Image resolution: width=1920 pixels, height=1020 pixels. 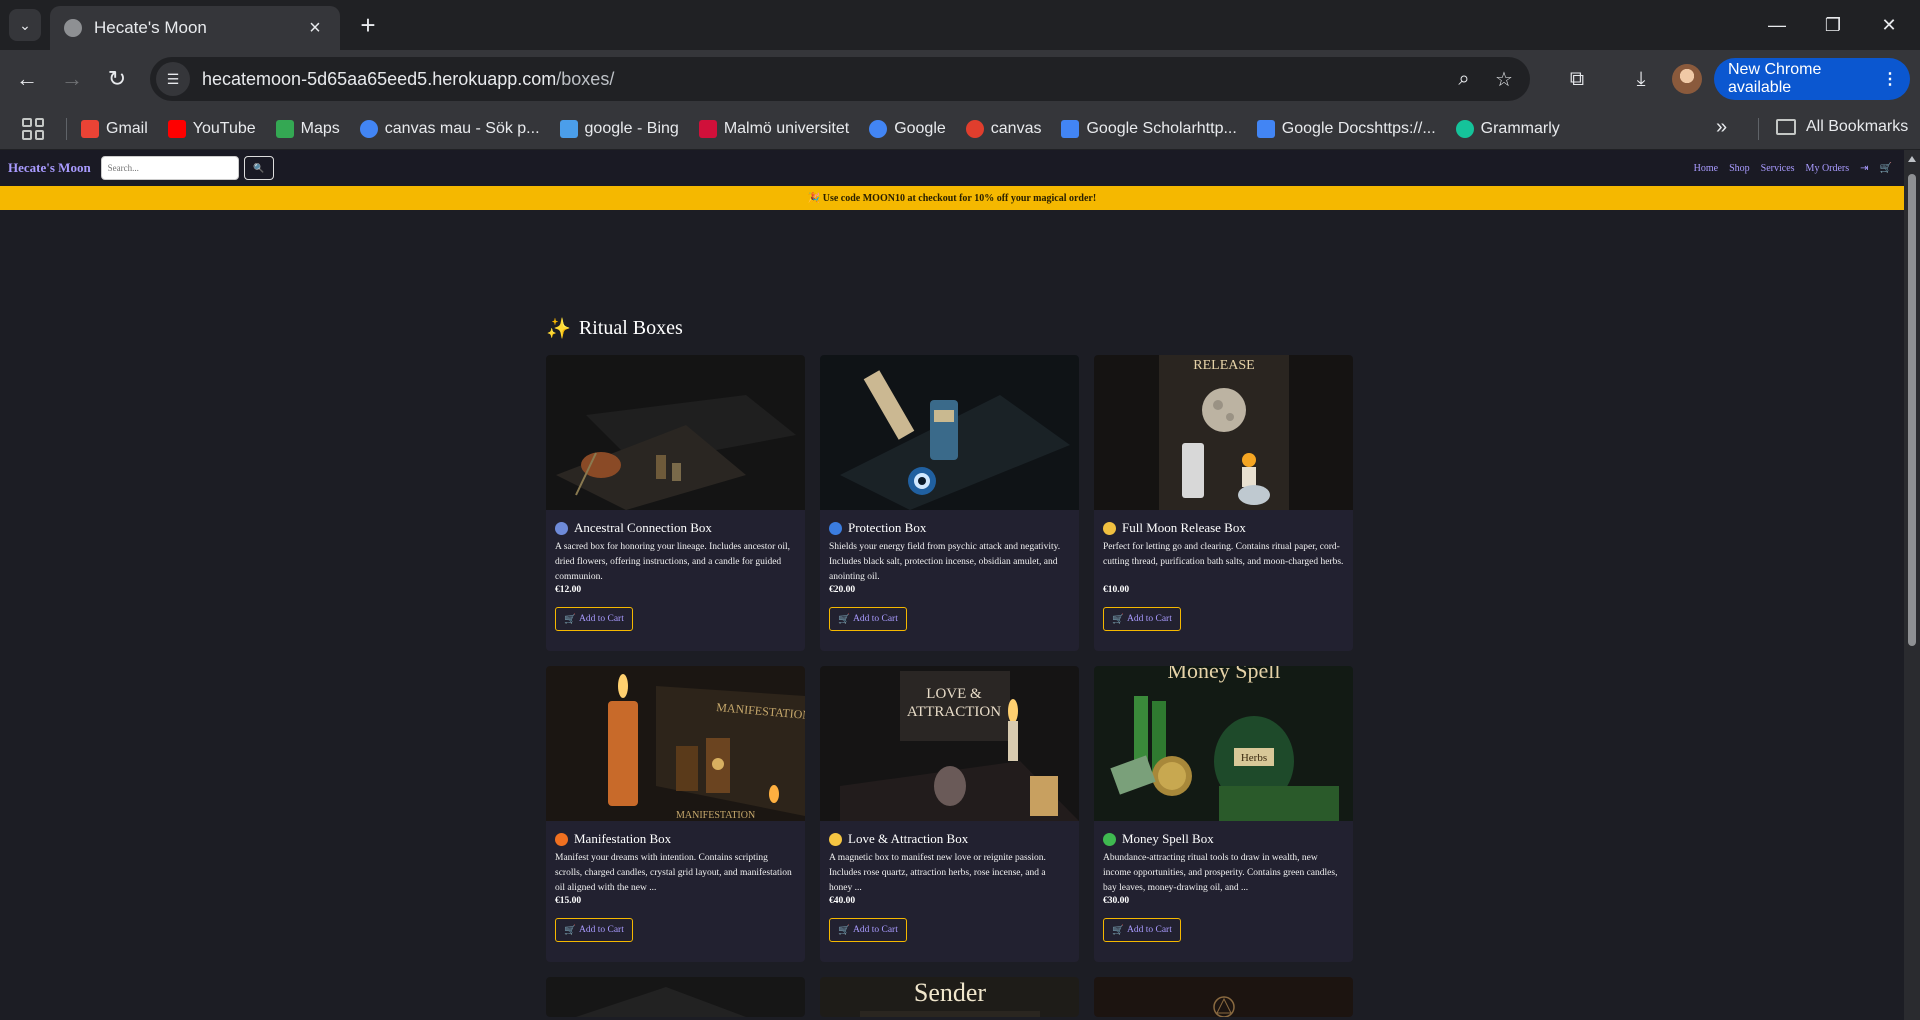 What do you see at coordinates (875, 930) in the screenshot?
I see `add-to-cart-label: Add to Cart` at bounding box center [875, 930].